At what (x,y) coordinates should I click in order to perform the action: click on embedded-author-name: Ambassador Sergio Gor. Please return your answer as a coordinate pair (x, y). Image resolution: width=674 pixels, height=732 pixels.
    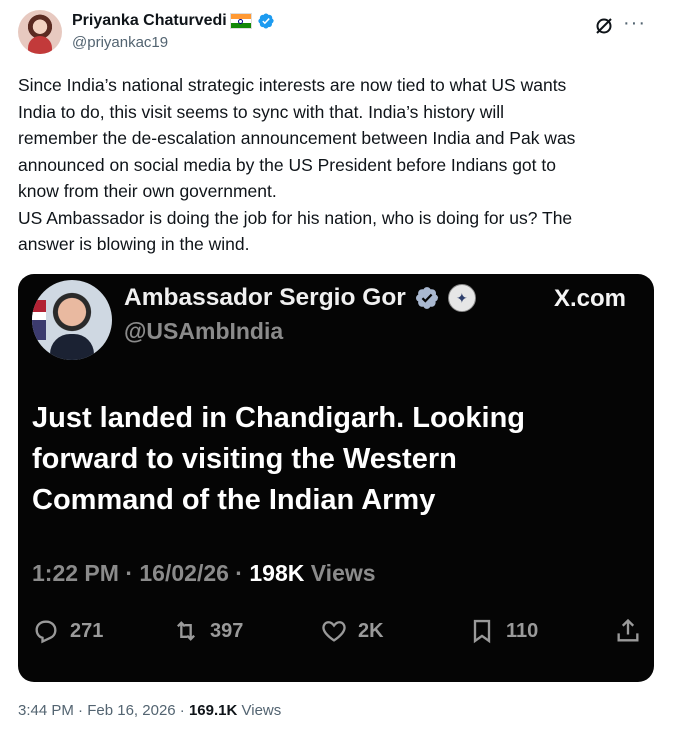
    Looking at the image, I should click on (265, 297).